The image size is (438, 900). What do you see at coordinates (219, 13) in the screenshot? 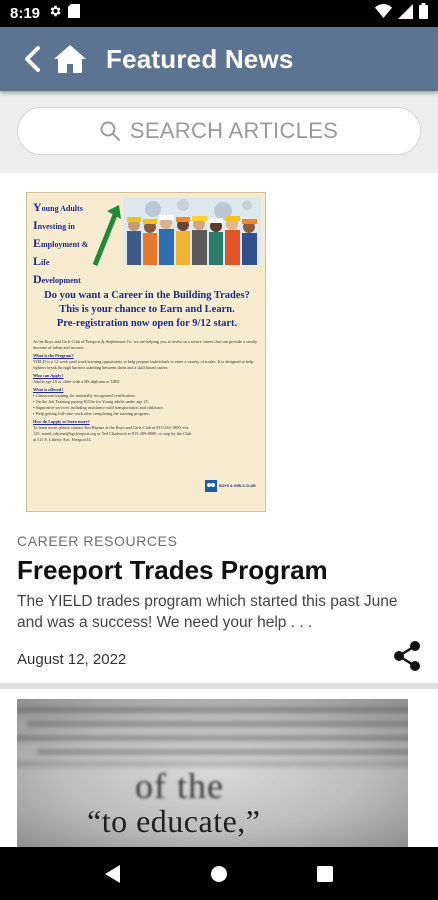
I see `status-bar: 8:19` at bounding box center [219, 13].